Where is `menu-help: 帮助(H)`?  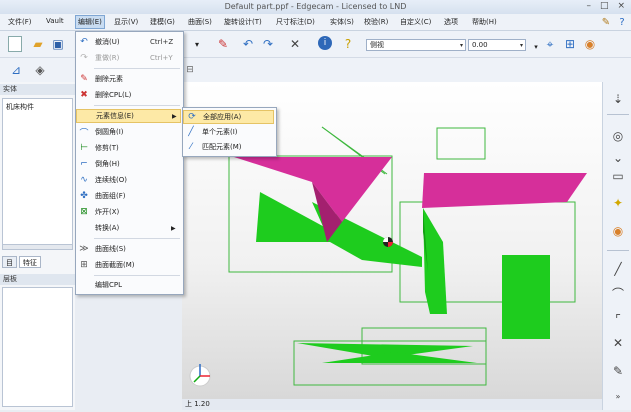 menu-help: 帮助(H) is located at coordinates (484, 22).